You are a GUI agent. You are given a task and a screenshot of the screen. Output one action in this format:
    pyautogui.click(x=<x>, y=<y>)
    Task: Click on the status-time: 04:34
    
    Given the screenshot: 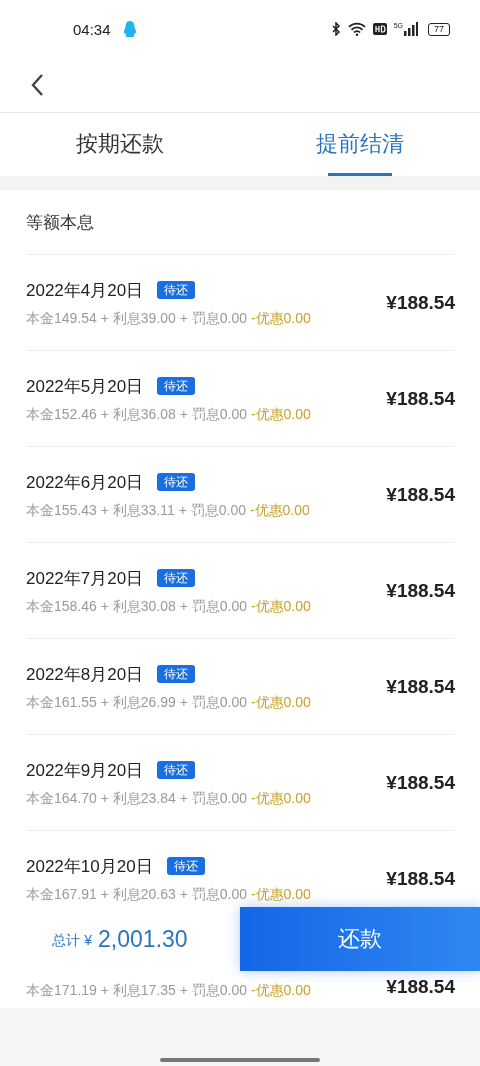 What is the action you would take?
    pyautogui.click(x=92, y=29)
    